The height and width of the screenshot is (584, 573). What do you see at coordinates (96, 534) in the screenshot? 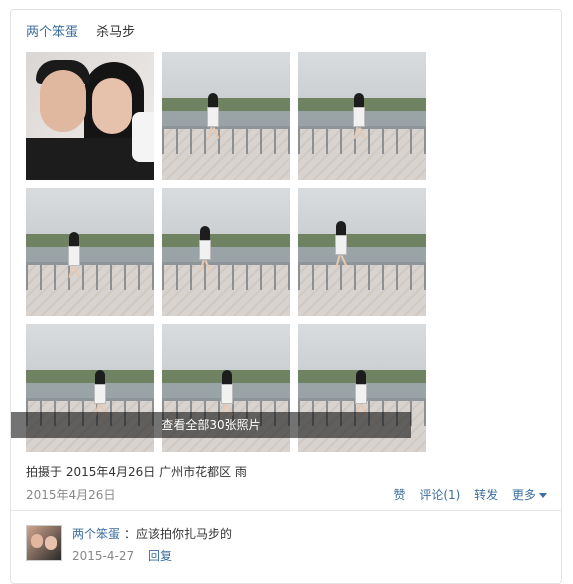
I see `comment-author-link: 两个笨蛋` at bounding box center [96, 534].